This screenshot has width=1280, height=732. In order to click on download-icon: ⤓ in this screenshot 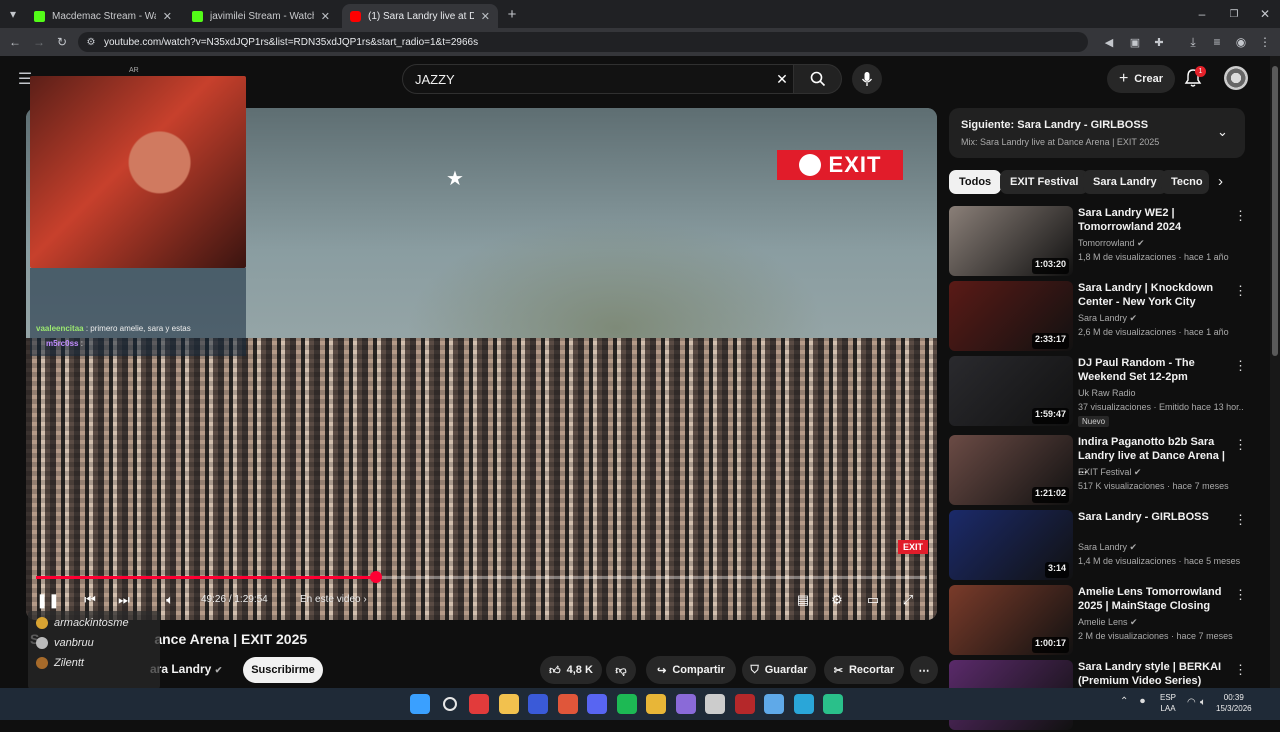, I will do `click(1193, 42)`.